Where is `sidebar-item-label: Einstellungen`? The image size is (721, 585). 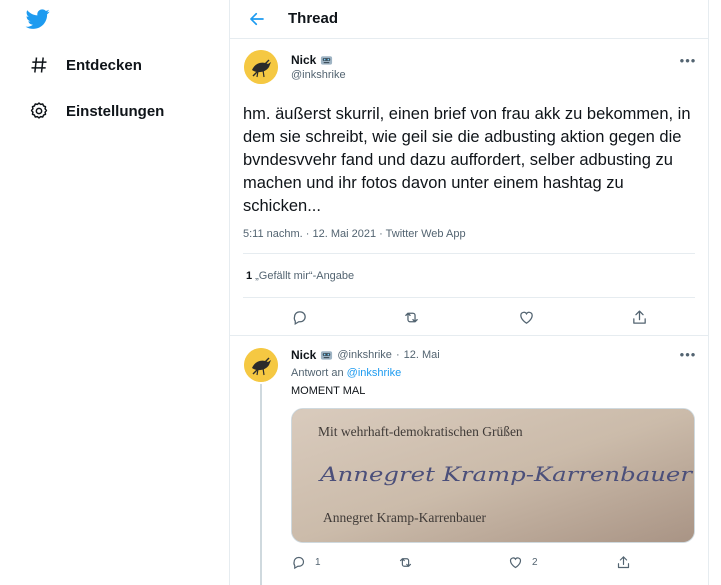 sidebar-item-label: Einstellungen is located at coordinates (115, 111).